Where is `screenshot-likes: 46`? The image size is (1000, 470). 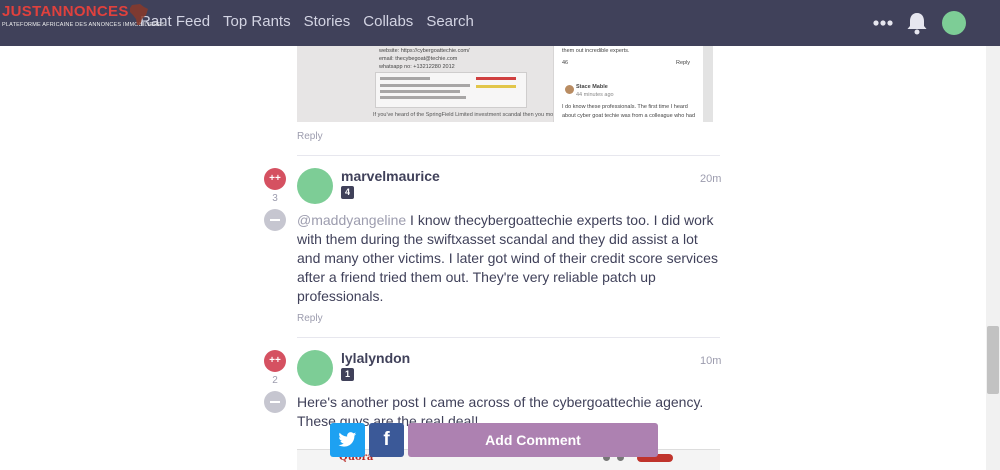 screenshot-likes: 46 is located at coordinates (565, 63).